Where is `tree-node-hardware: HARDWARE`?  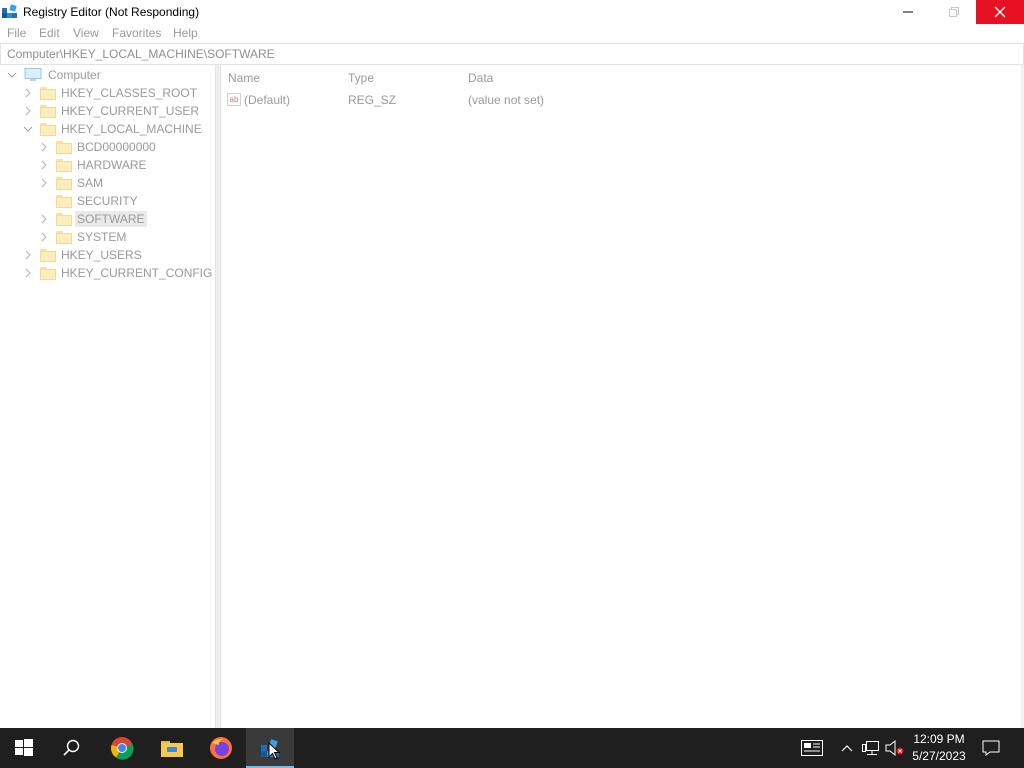 tree-node-hardware: HARDWARE is located at coordinates (93, 165).